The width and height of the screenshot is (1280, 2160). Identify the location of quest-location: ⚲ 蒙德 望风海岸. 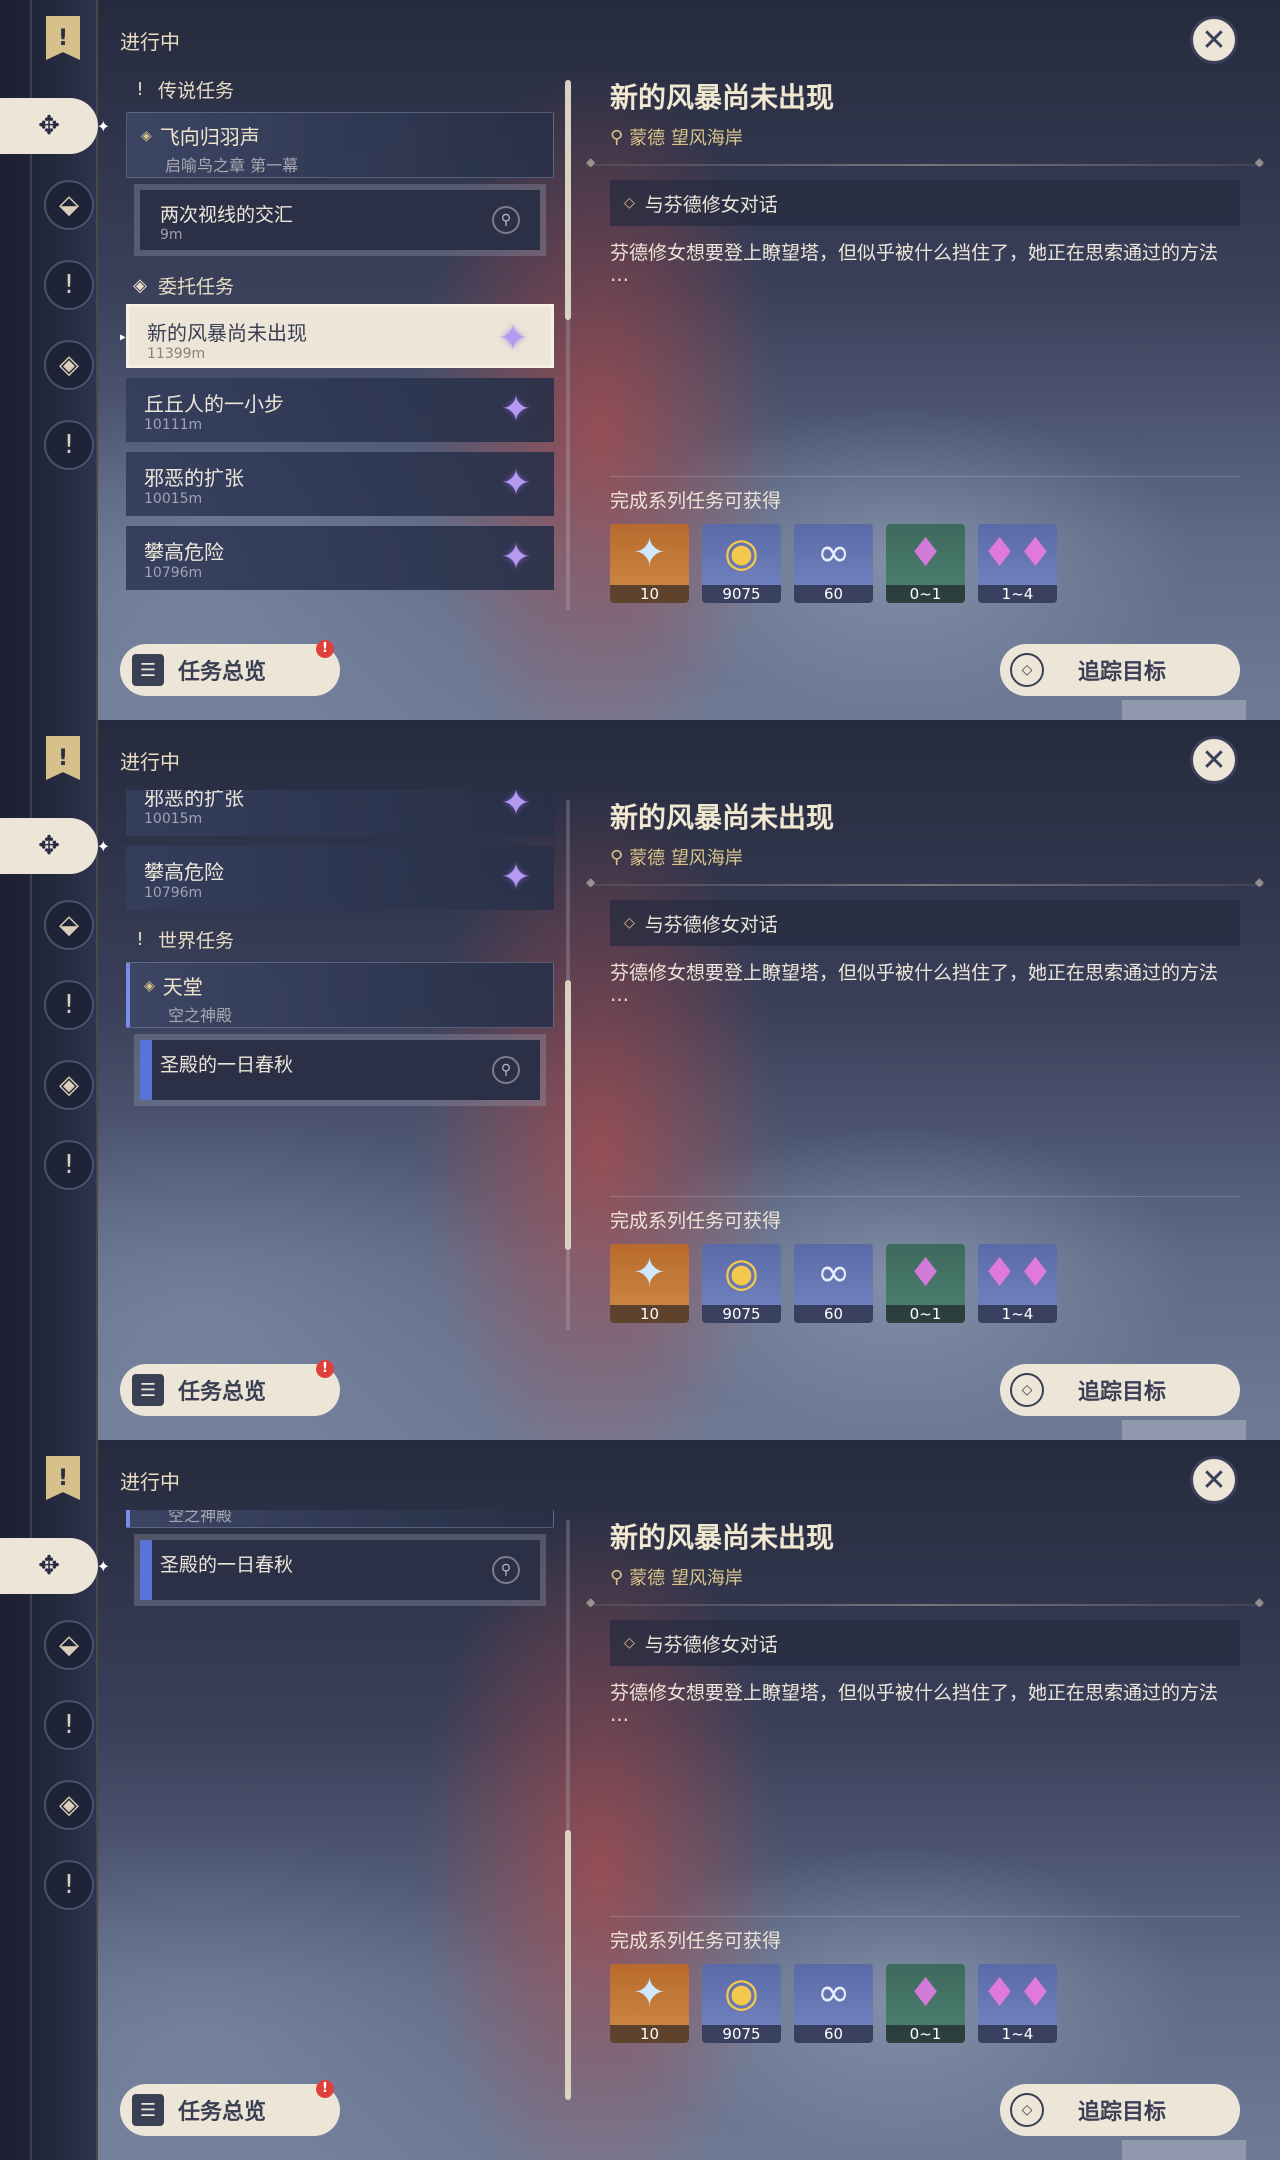
(676, 138).